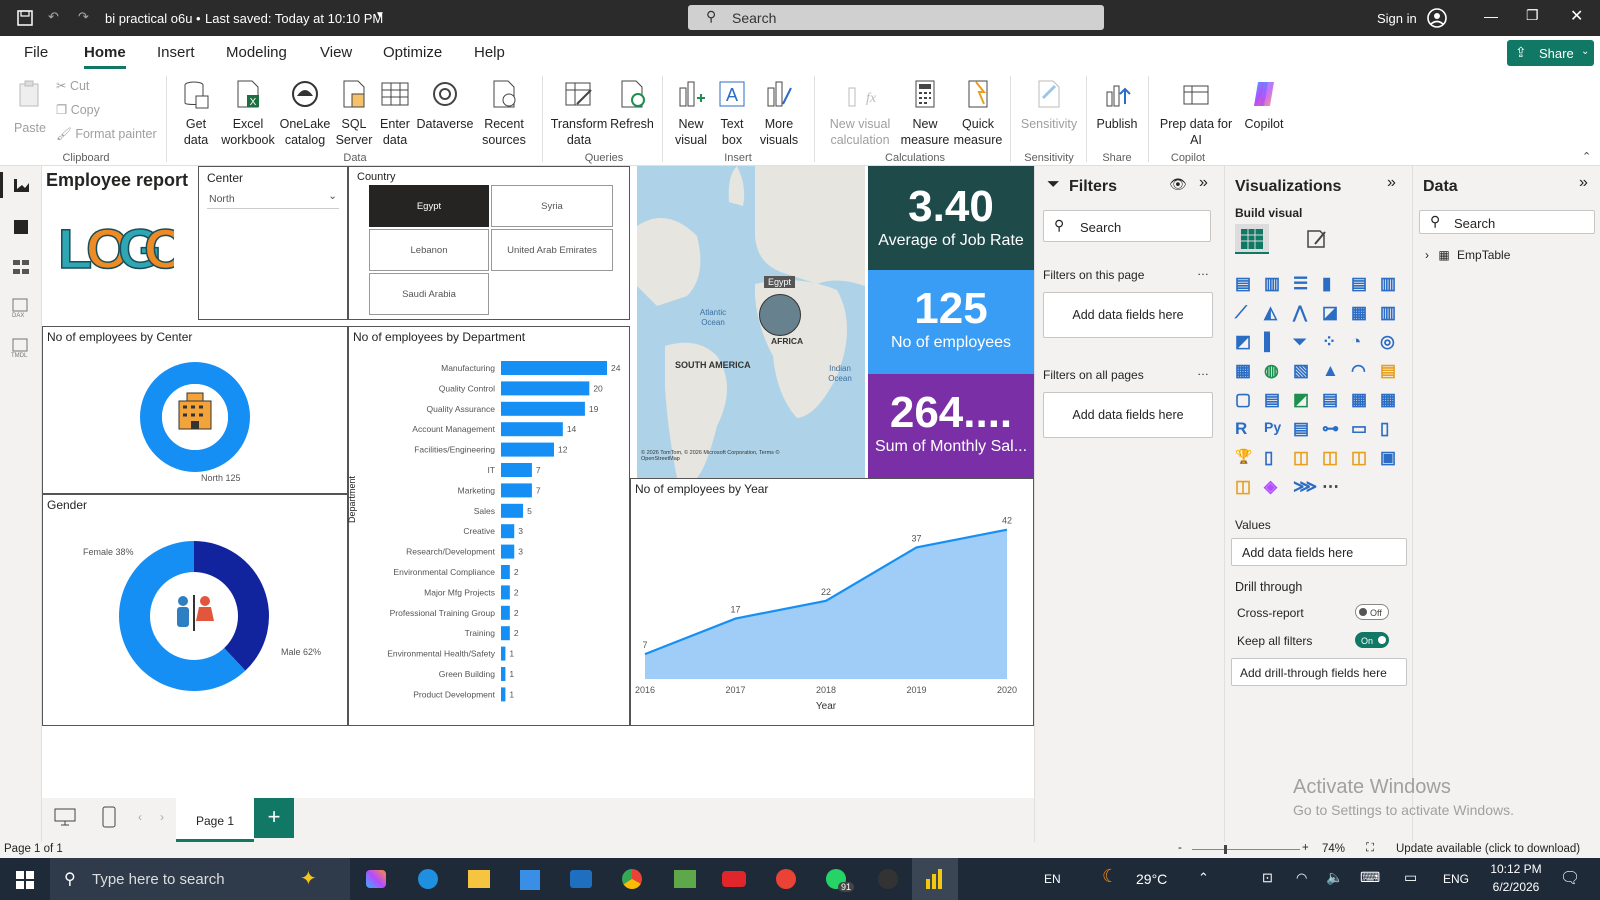 This screenshot has height=900, width=1600. What do you see at coordinates (1332, 487) in the screenshot?
I see `visual-type-icon: ⋯` at bounding box center [1332, 487].